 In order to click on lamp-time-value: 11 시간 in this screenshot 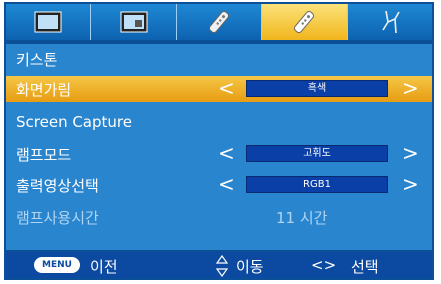, I will do `click(302, 218)`.